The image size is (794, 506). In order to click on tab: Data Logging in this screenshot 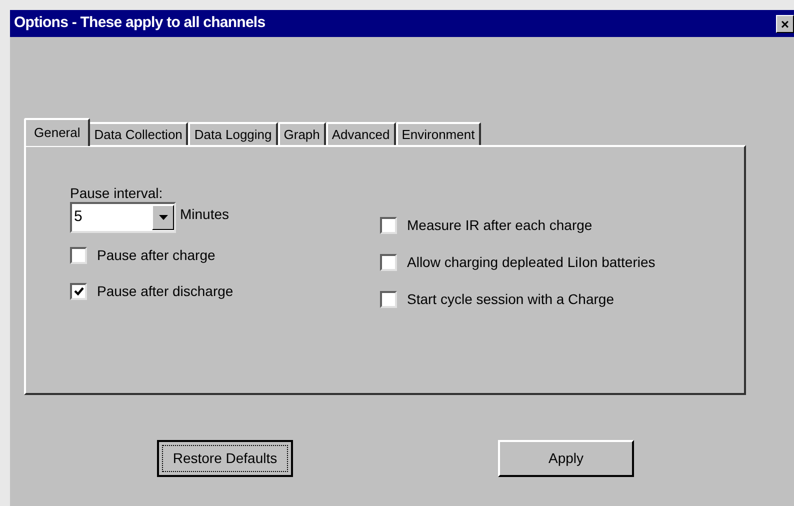, I will do `click(233, 134)`.